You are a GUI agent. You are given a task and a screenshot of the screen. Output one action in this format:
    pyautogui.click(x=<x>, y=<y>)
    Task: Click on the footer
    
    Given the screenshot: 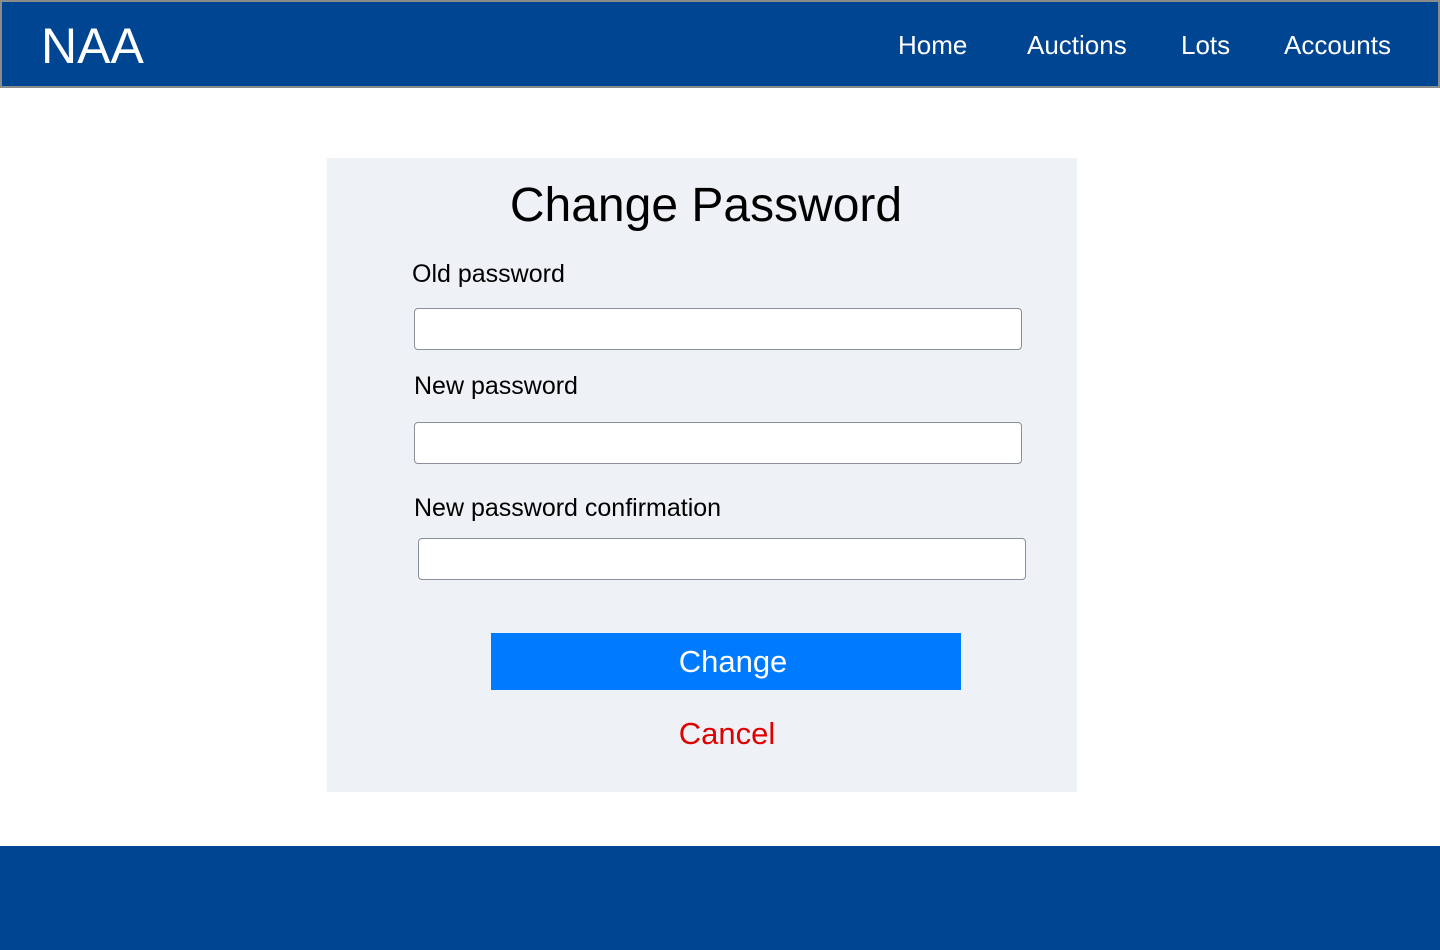 What is the action you would take?
    pyautogui.click(x=720, y=898)
    